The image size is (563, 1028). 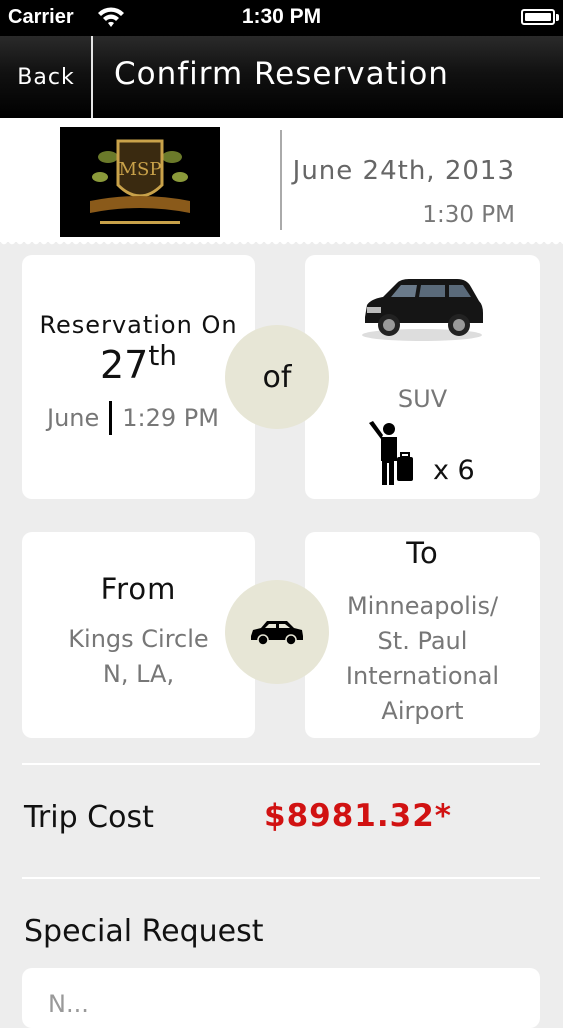 What do you see at coordinates (422, 606) in the screenshot?
I see `to-address-line1: Minneapolis/` at bounding box center [422, 606].